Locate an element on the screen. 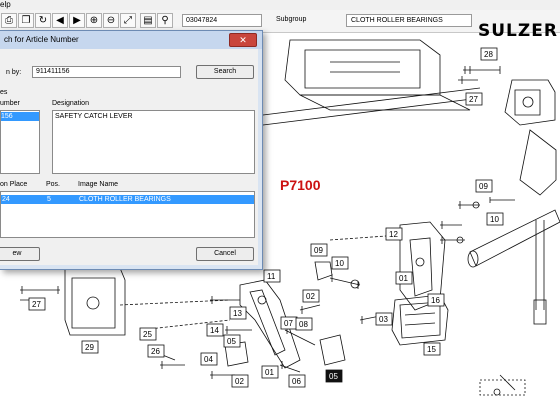 This screenshot has width=560, height=400. part-label: 11 is located at coordinates (272, 276).